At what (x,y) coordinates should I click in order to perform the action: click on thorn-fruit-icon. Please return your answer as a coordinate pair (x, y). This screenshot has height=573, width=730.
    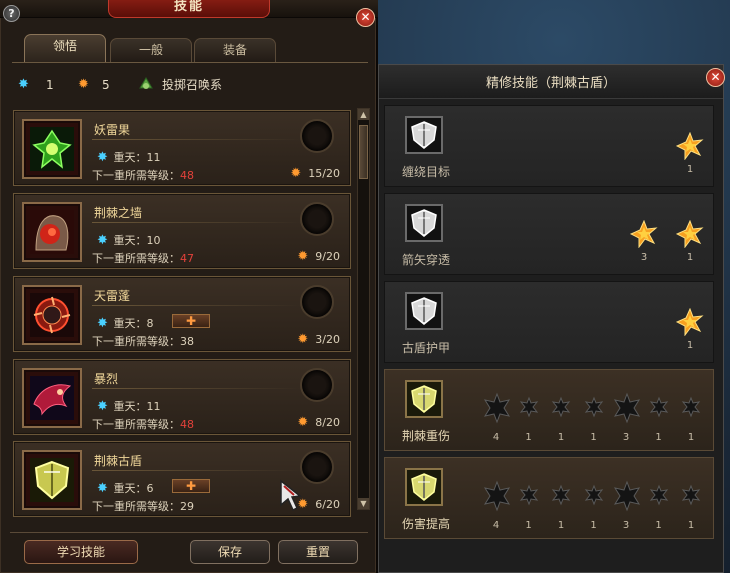
    Looking at the image, I should click on (52, 149).